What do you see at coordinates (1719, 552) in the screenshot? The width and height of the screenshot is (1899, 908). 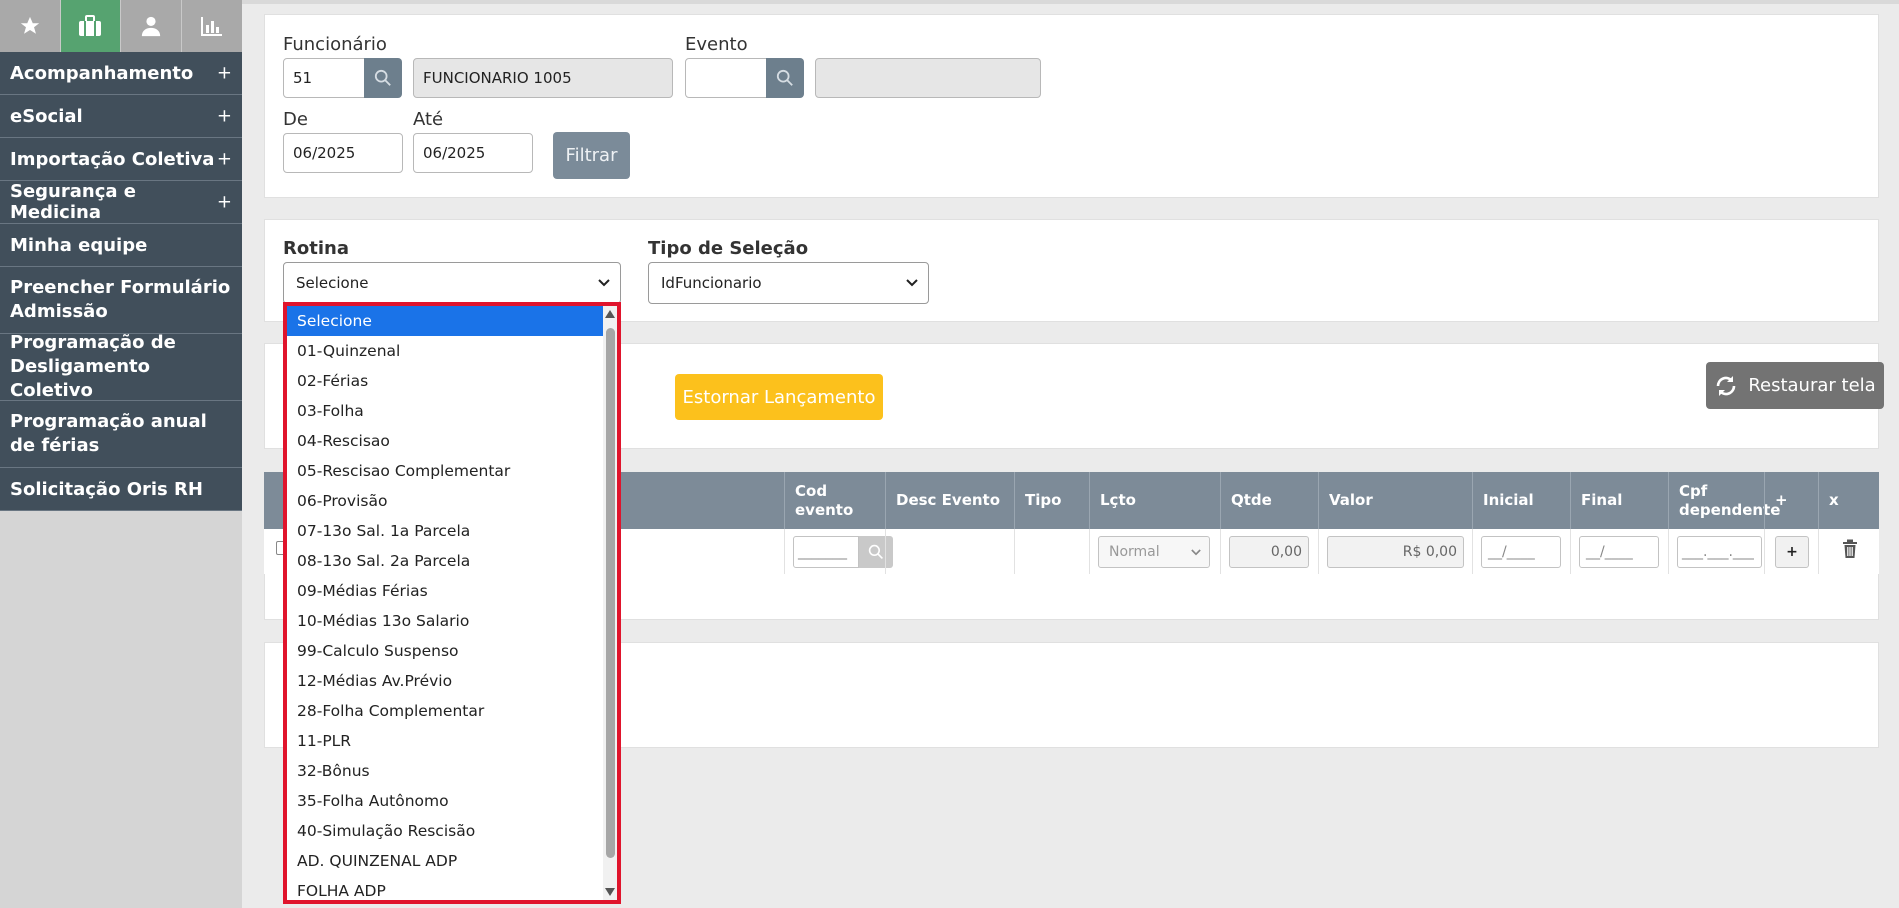 I see `cpf-dependente-input: ___.___.___` at bounding box center [1719, 552].